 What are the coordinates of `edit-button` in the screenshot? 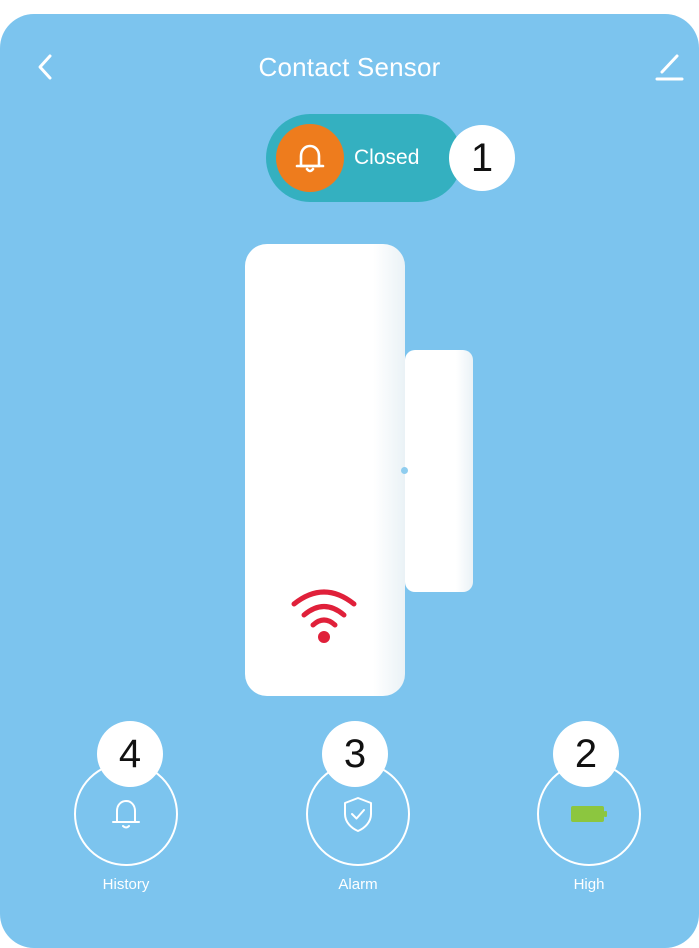 It's located at (668, 65).